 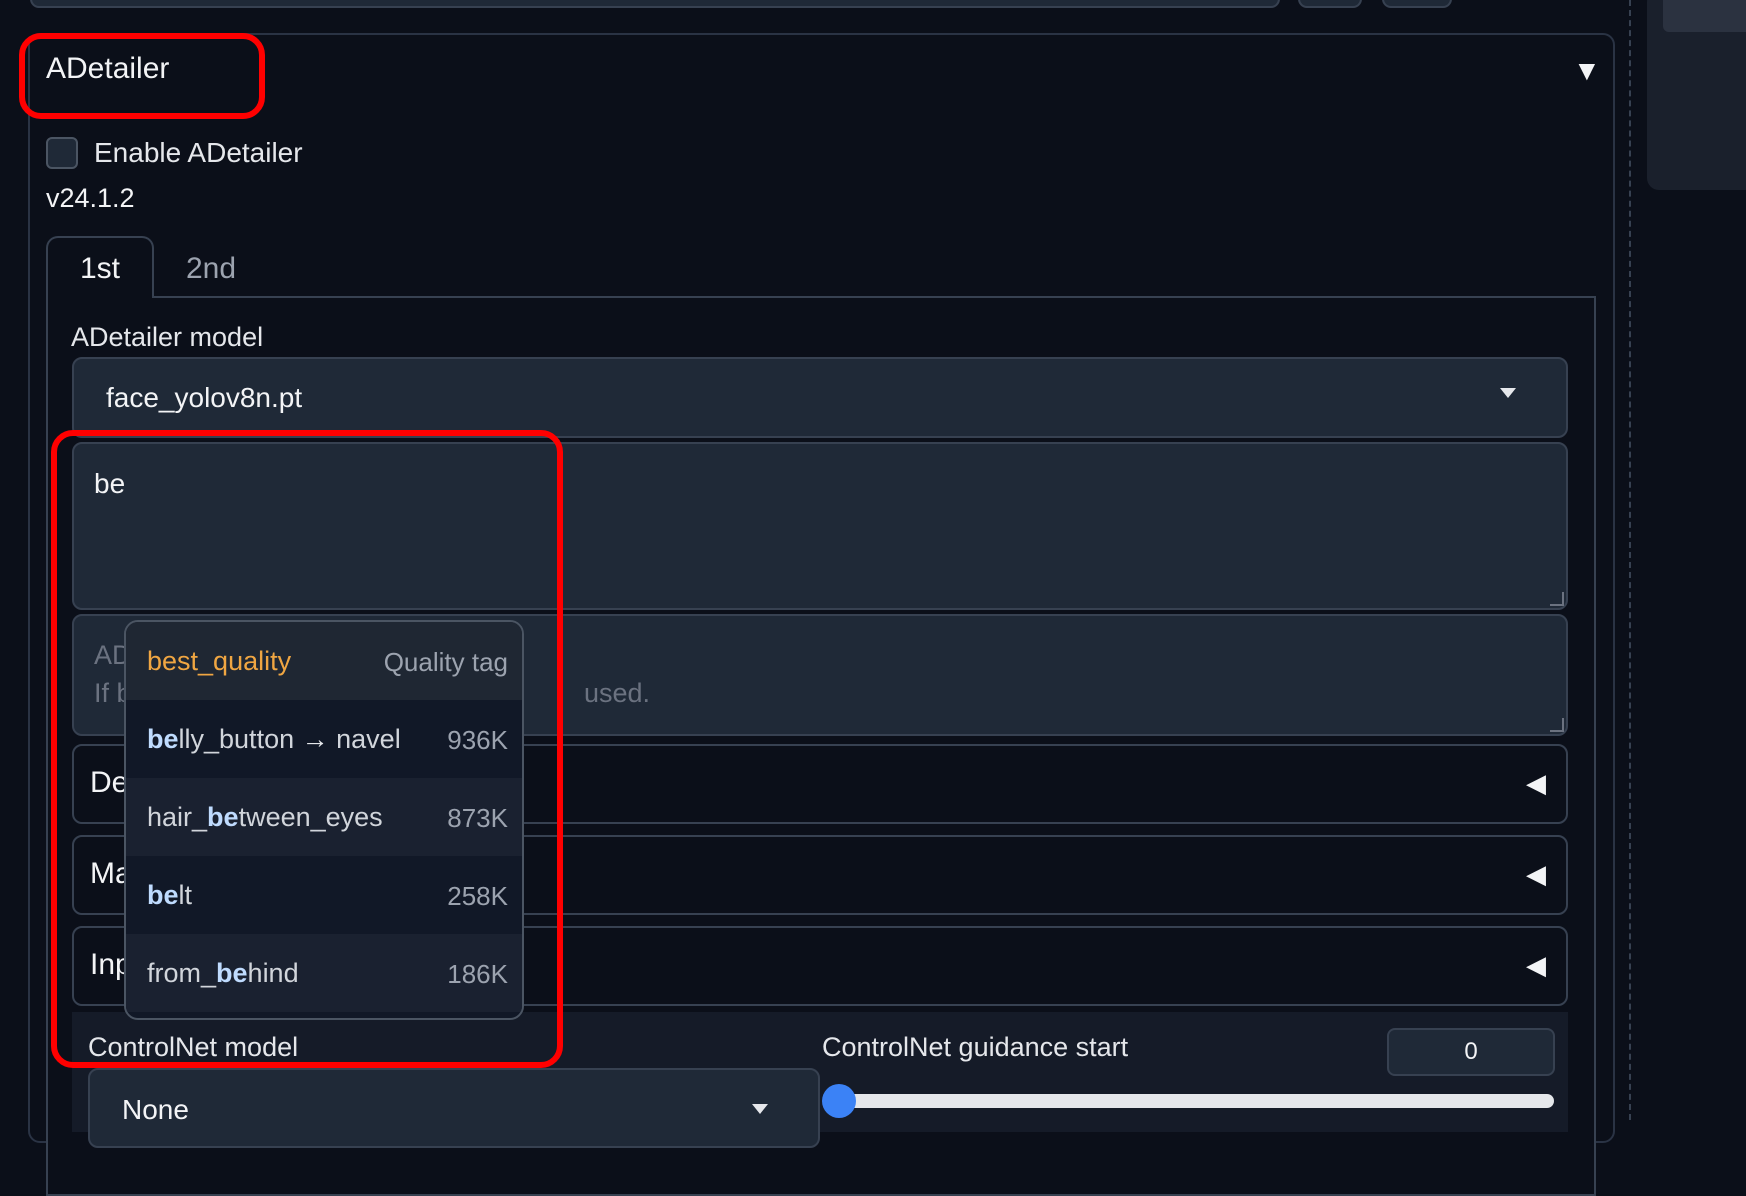 What do you see at coordinates (155, 1109) in the screenshot?
I see `controlnet-model-value: None` at bounding box center [155, 1109].